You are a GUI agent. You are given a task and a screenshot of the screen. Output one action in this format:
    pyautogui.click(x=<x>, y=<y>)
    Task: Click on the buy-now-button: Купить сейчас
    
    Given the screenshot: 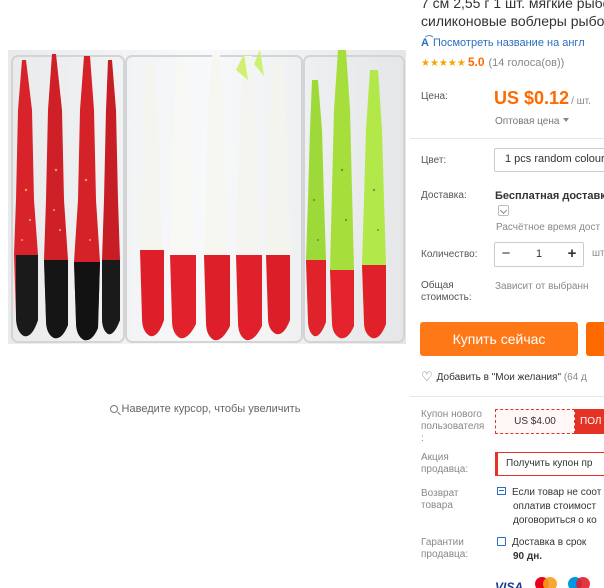 What is the action you would take?
    pyautogui.click(x=499, y=339)
    